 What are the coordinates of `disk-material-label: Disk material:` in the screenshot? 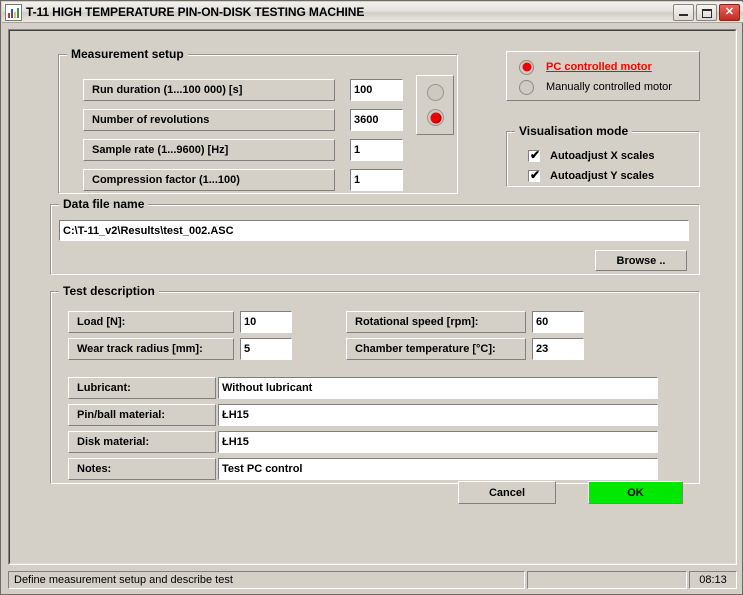 It's located at (142, 442).